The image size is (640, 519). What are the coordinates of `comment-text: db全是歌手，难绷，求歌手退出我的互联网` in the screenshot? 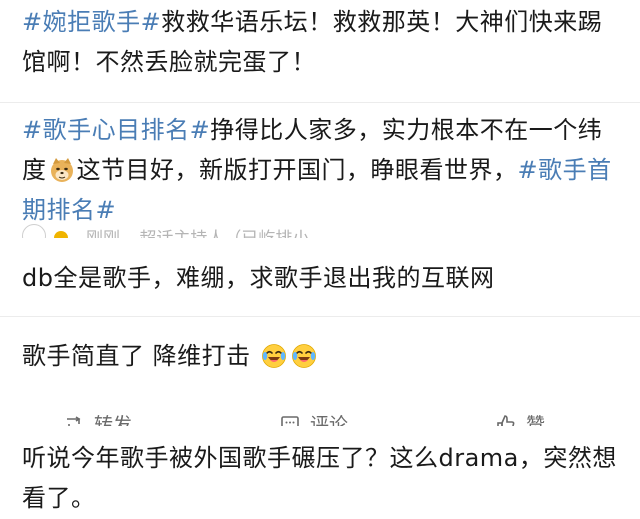 It's located at (258, 278).